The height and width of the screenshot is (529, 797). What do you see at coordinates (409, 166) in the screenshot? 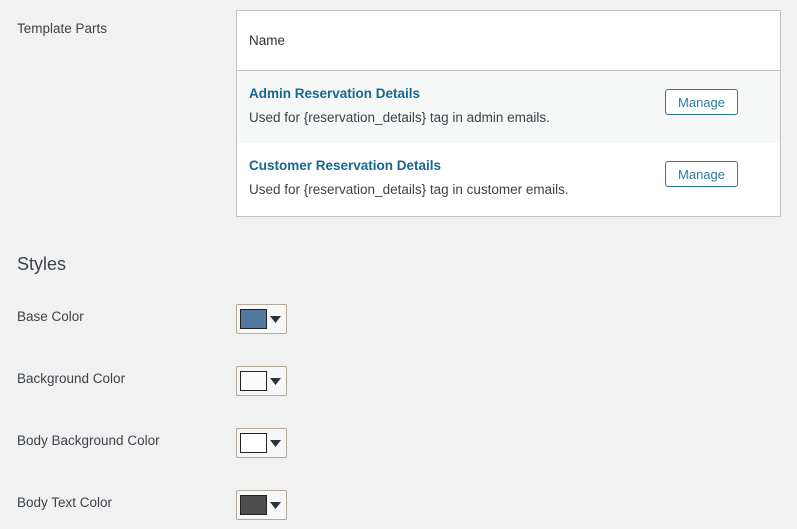
I see `template-part-link-customer: Customer Reservation Details` at bounding box center [409, 166].